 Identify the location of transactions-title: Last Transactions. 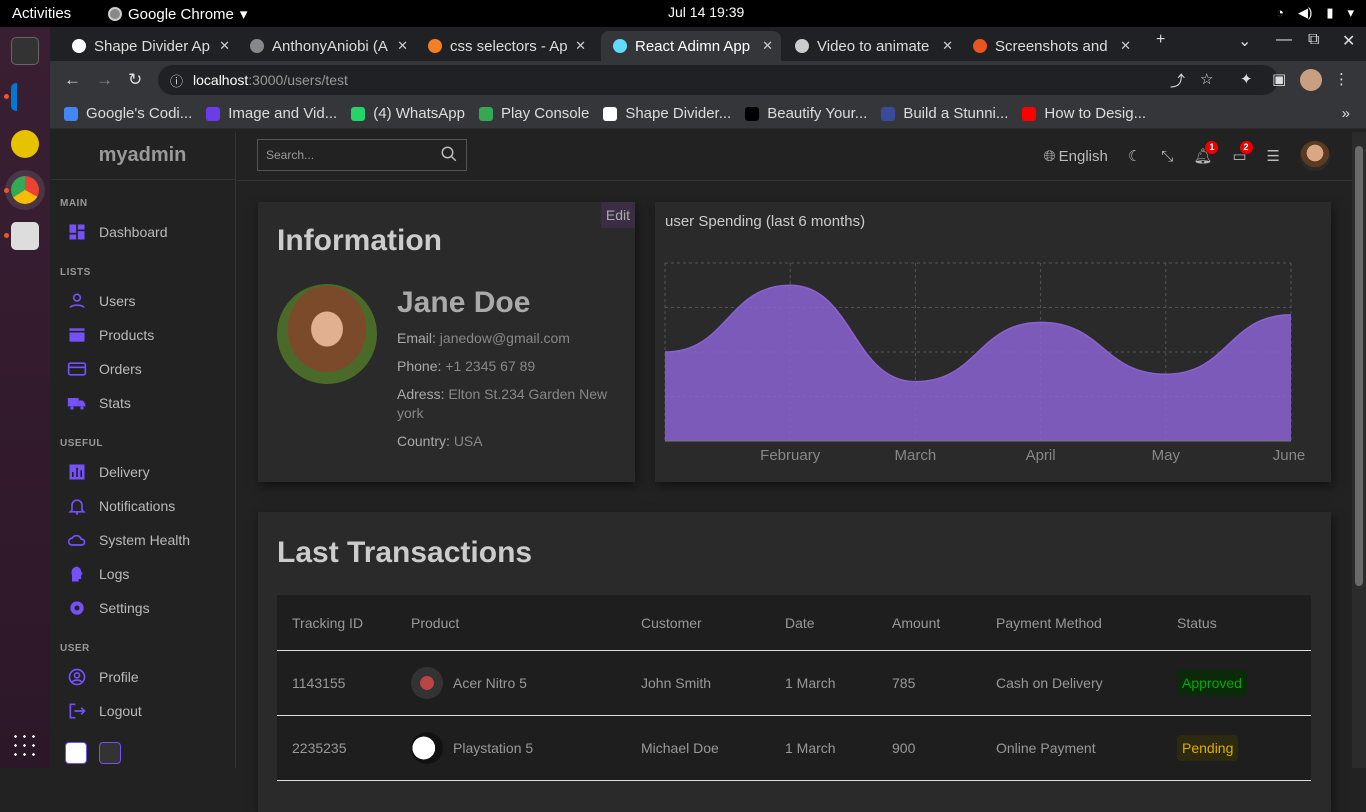
(405, 552).